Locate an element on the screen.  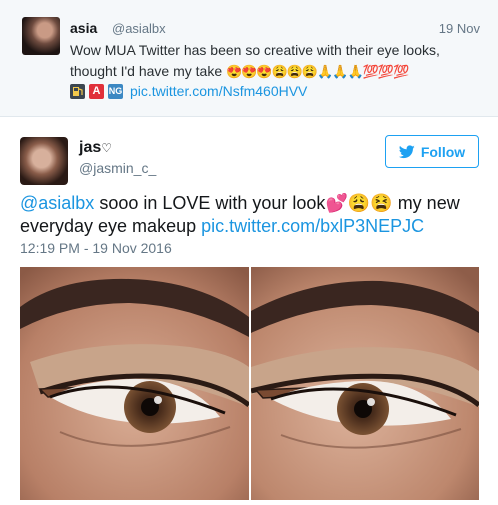
a-button-icon: A is located at coordinates (96, 91).